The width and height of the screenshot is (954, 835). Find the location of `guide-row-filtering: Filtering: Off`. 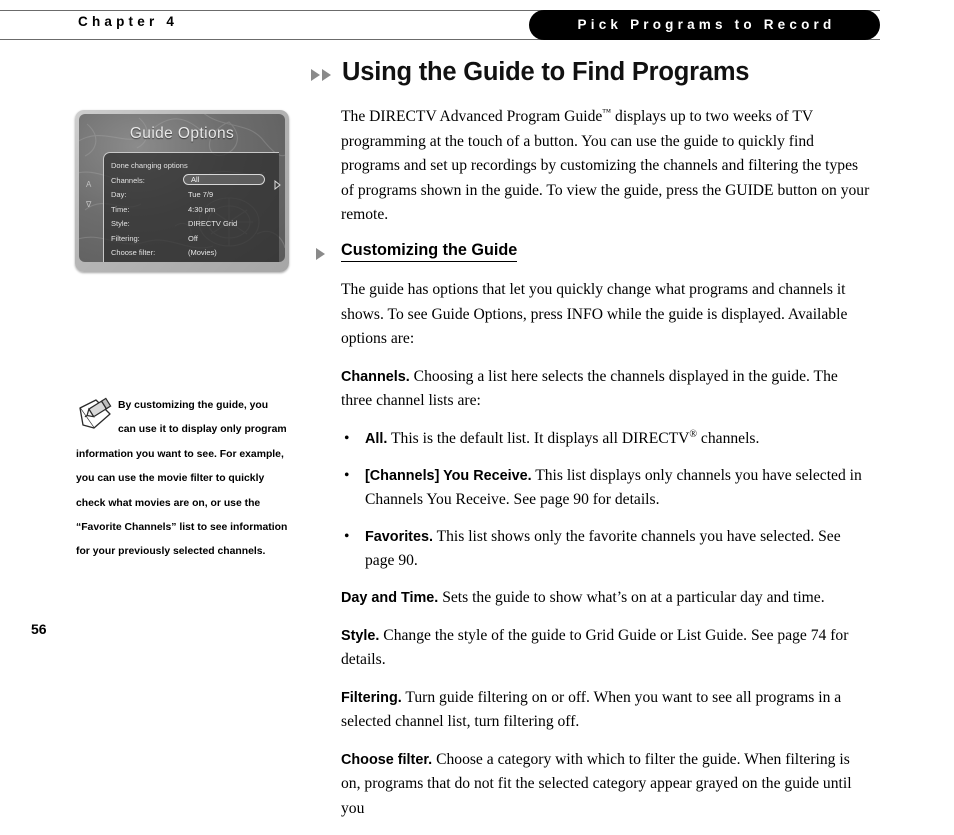

guide-row-filtering: Filtering: Off is located at coordinates (195, 239).